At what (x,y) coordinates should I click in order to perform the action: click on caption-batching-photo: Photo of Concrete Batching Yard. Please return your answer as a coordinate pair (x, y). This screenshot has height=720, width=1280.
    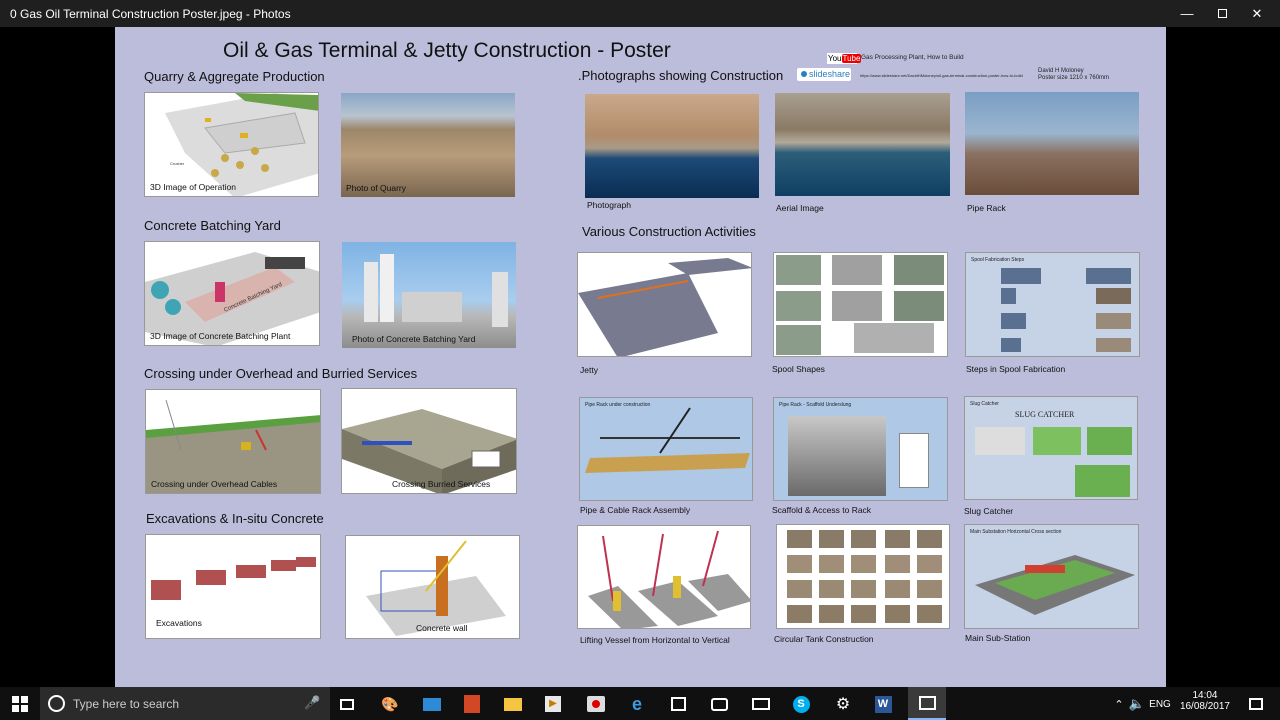
    Looking at the image, I should click on (414, 339).